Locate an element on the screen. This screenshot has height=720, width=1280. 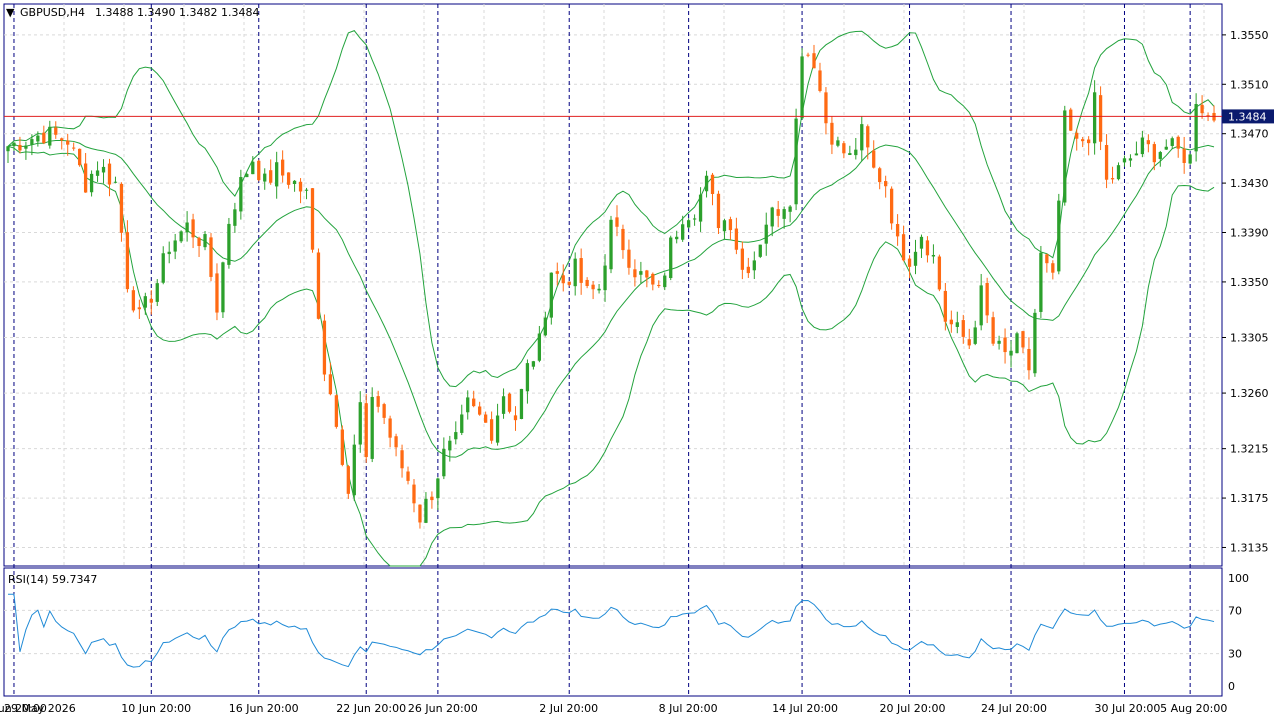
price-tick-label: 1.3175 is located at coordinates (1249, 498).